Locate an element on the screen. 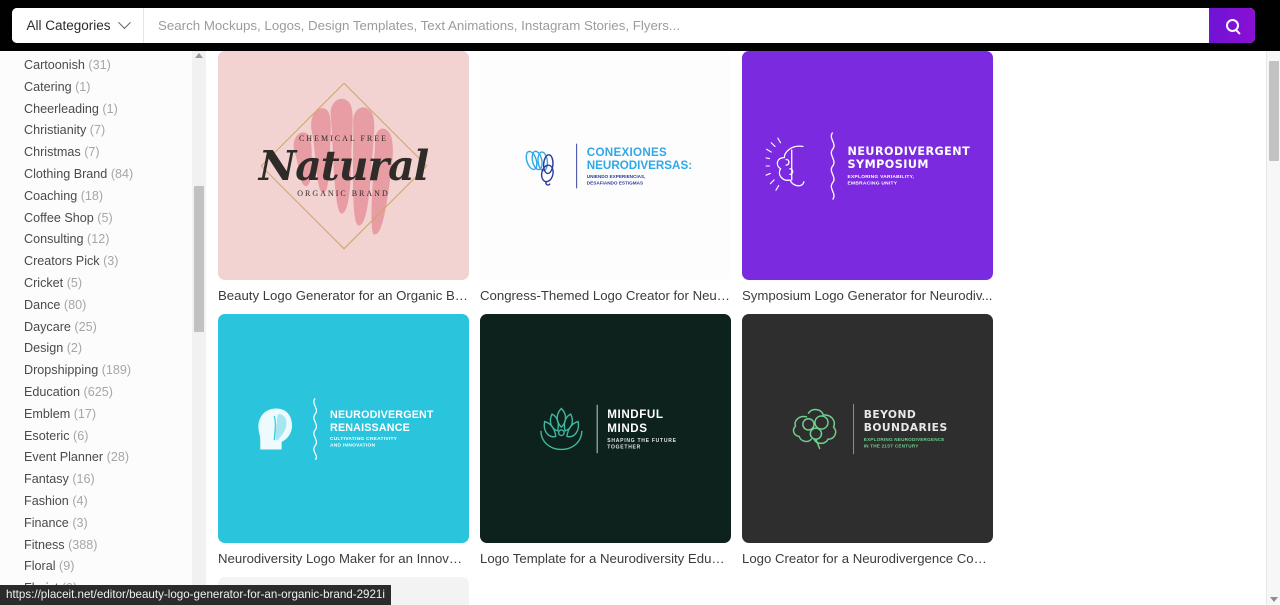  scroll-down-arrow-icon is located at coordinates (1274, 599).